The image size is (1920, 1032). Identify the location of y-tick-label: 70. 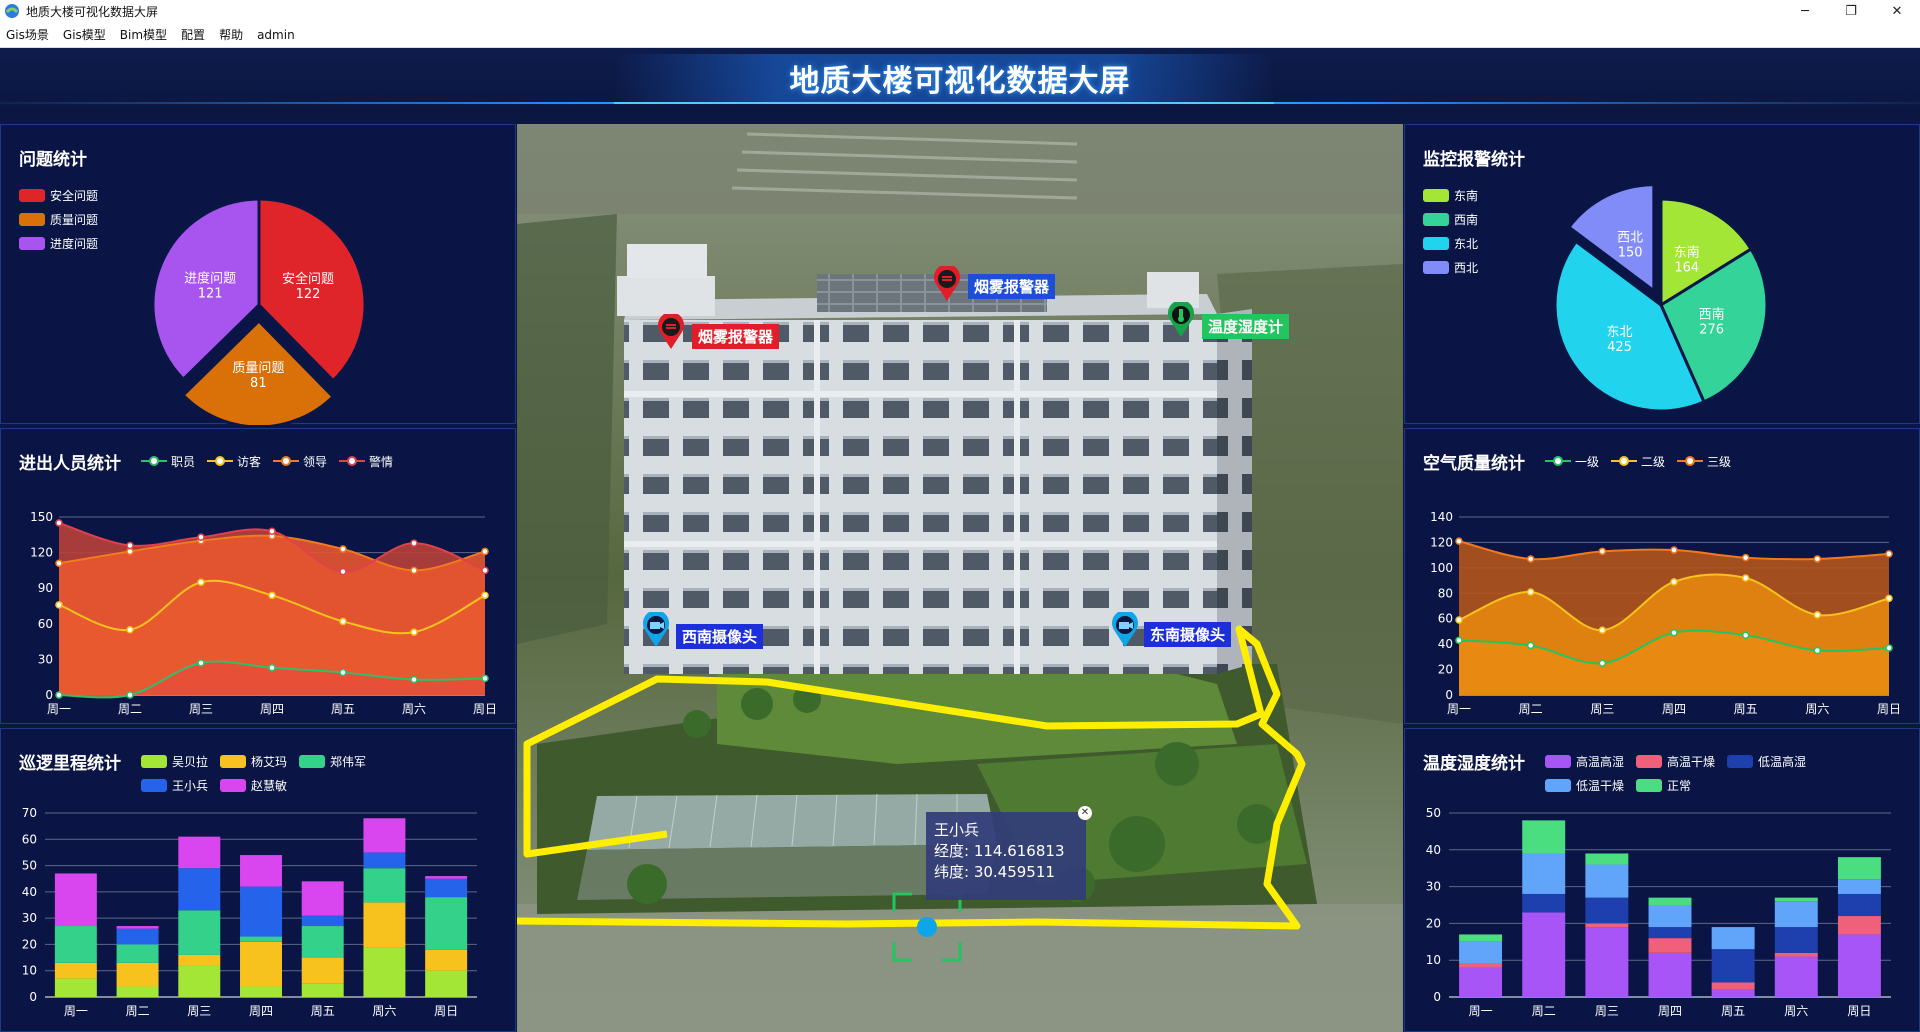
(29, 813).